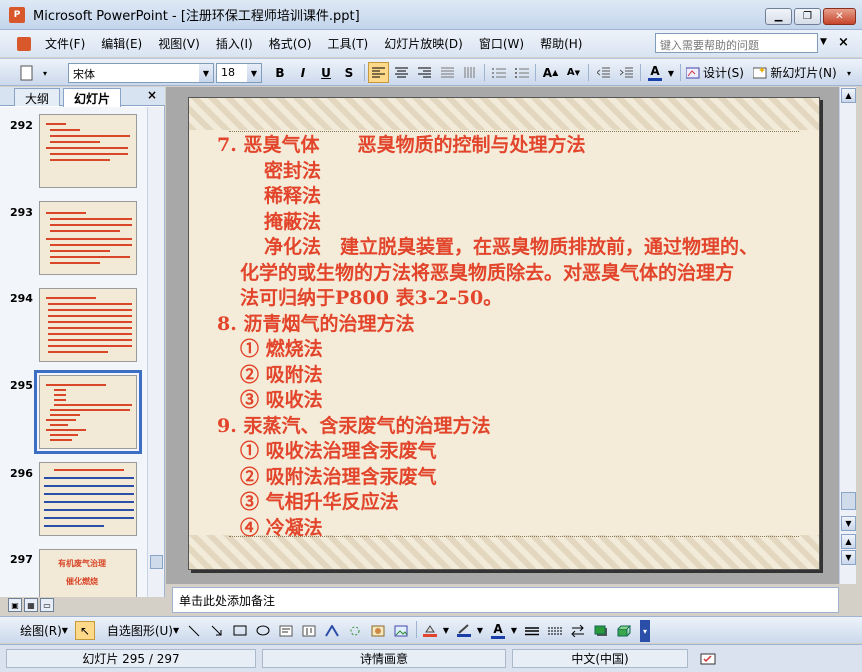  What do you see at coordinates (156, 562) in the screenshot?
I see `thumbnail-scrollbar-thumb` at bounding box center [156, 562].